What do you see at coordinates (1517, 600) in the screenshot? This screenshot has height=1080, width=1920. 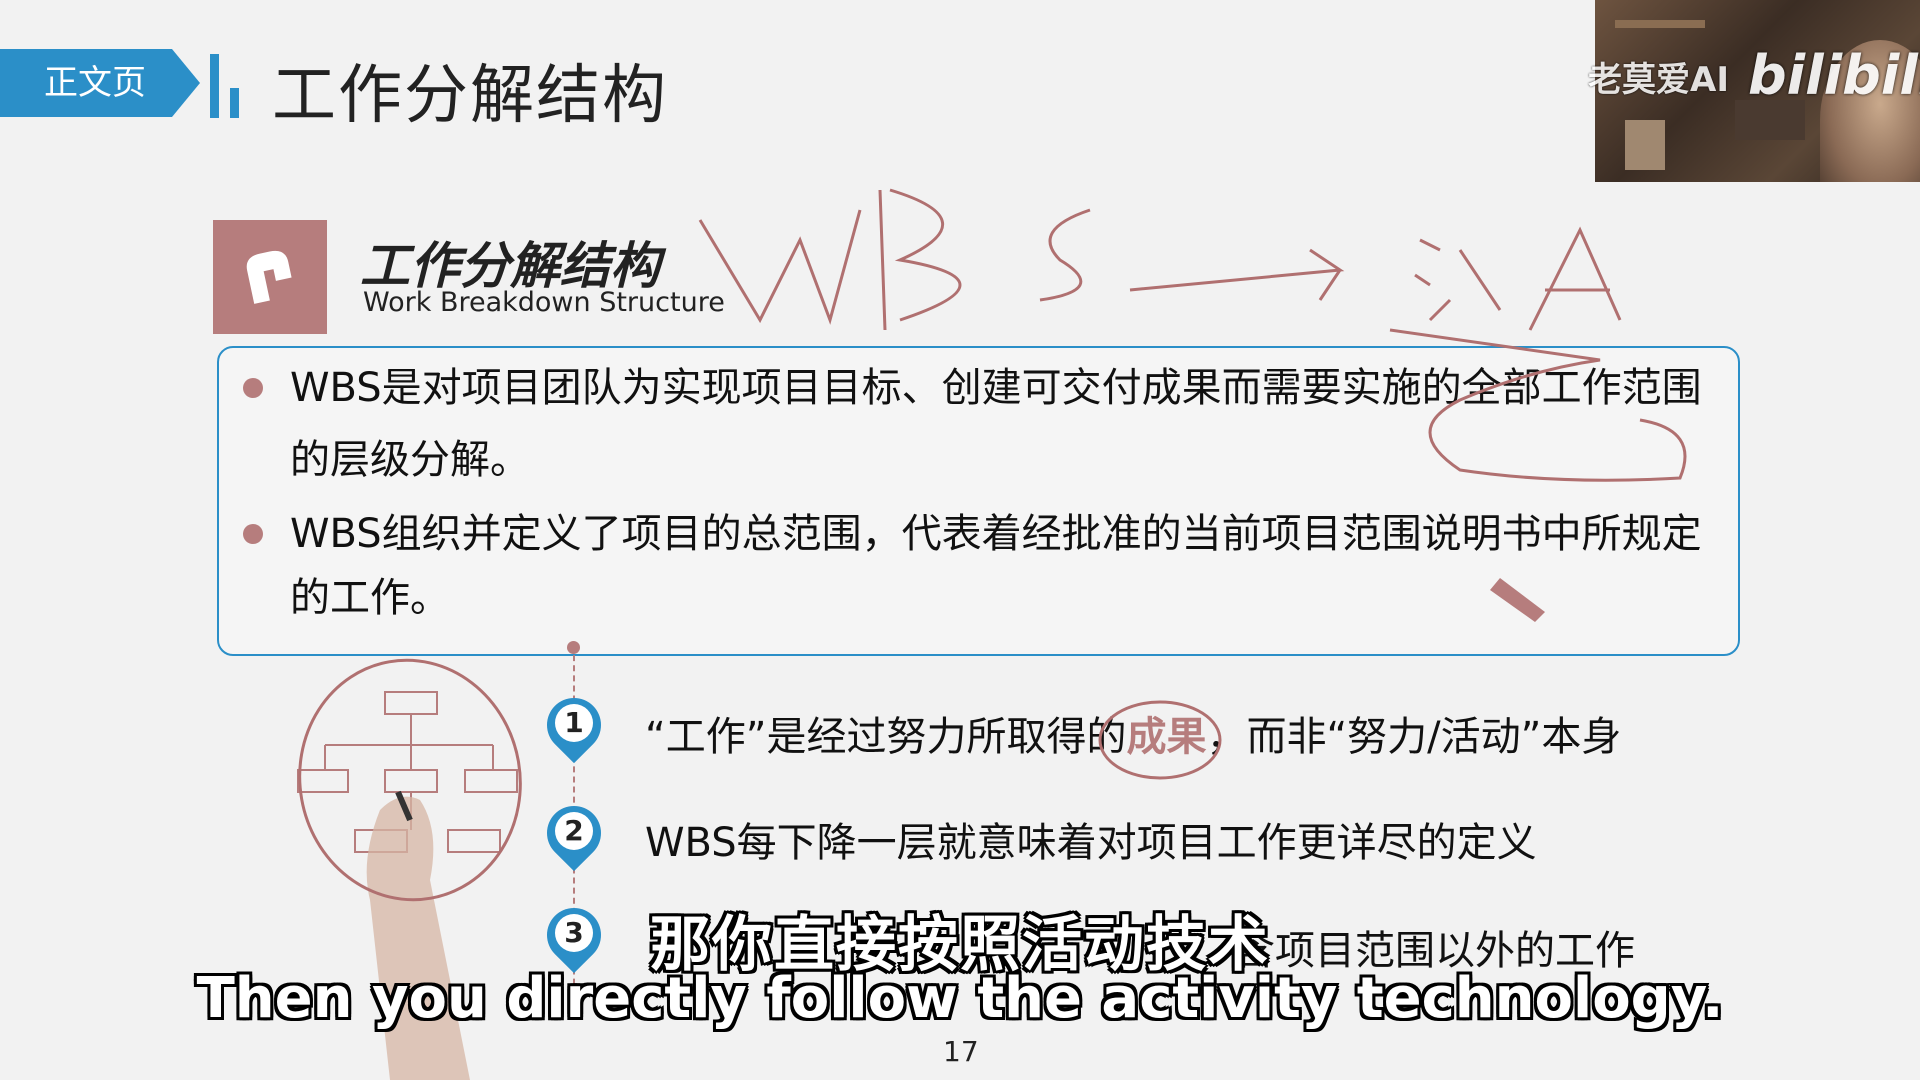 I see `pen-cursor-icon` at bounding box center [1517, 600].